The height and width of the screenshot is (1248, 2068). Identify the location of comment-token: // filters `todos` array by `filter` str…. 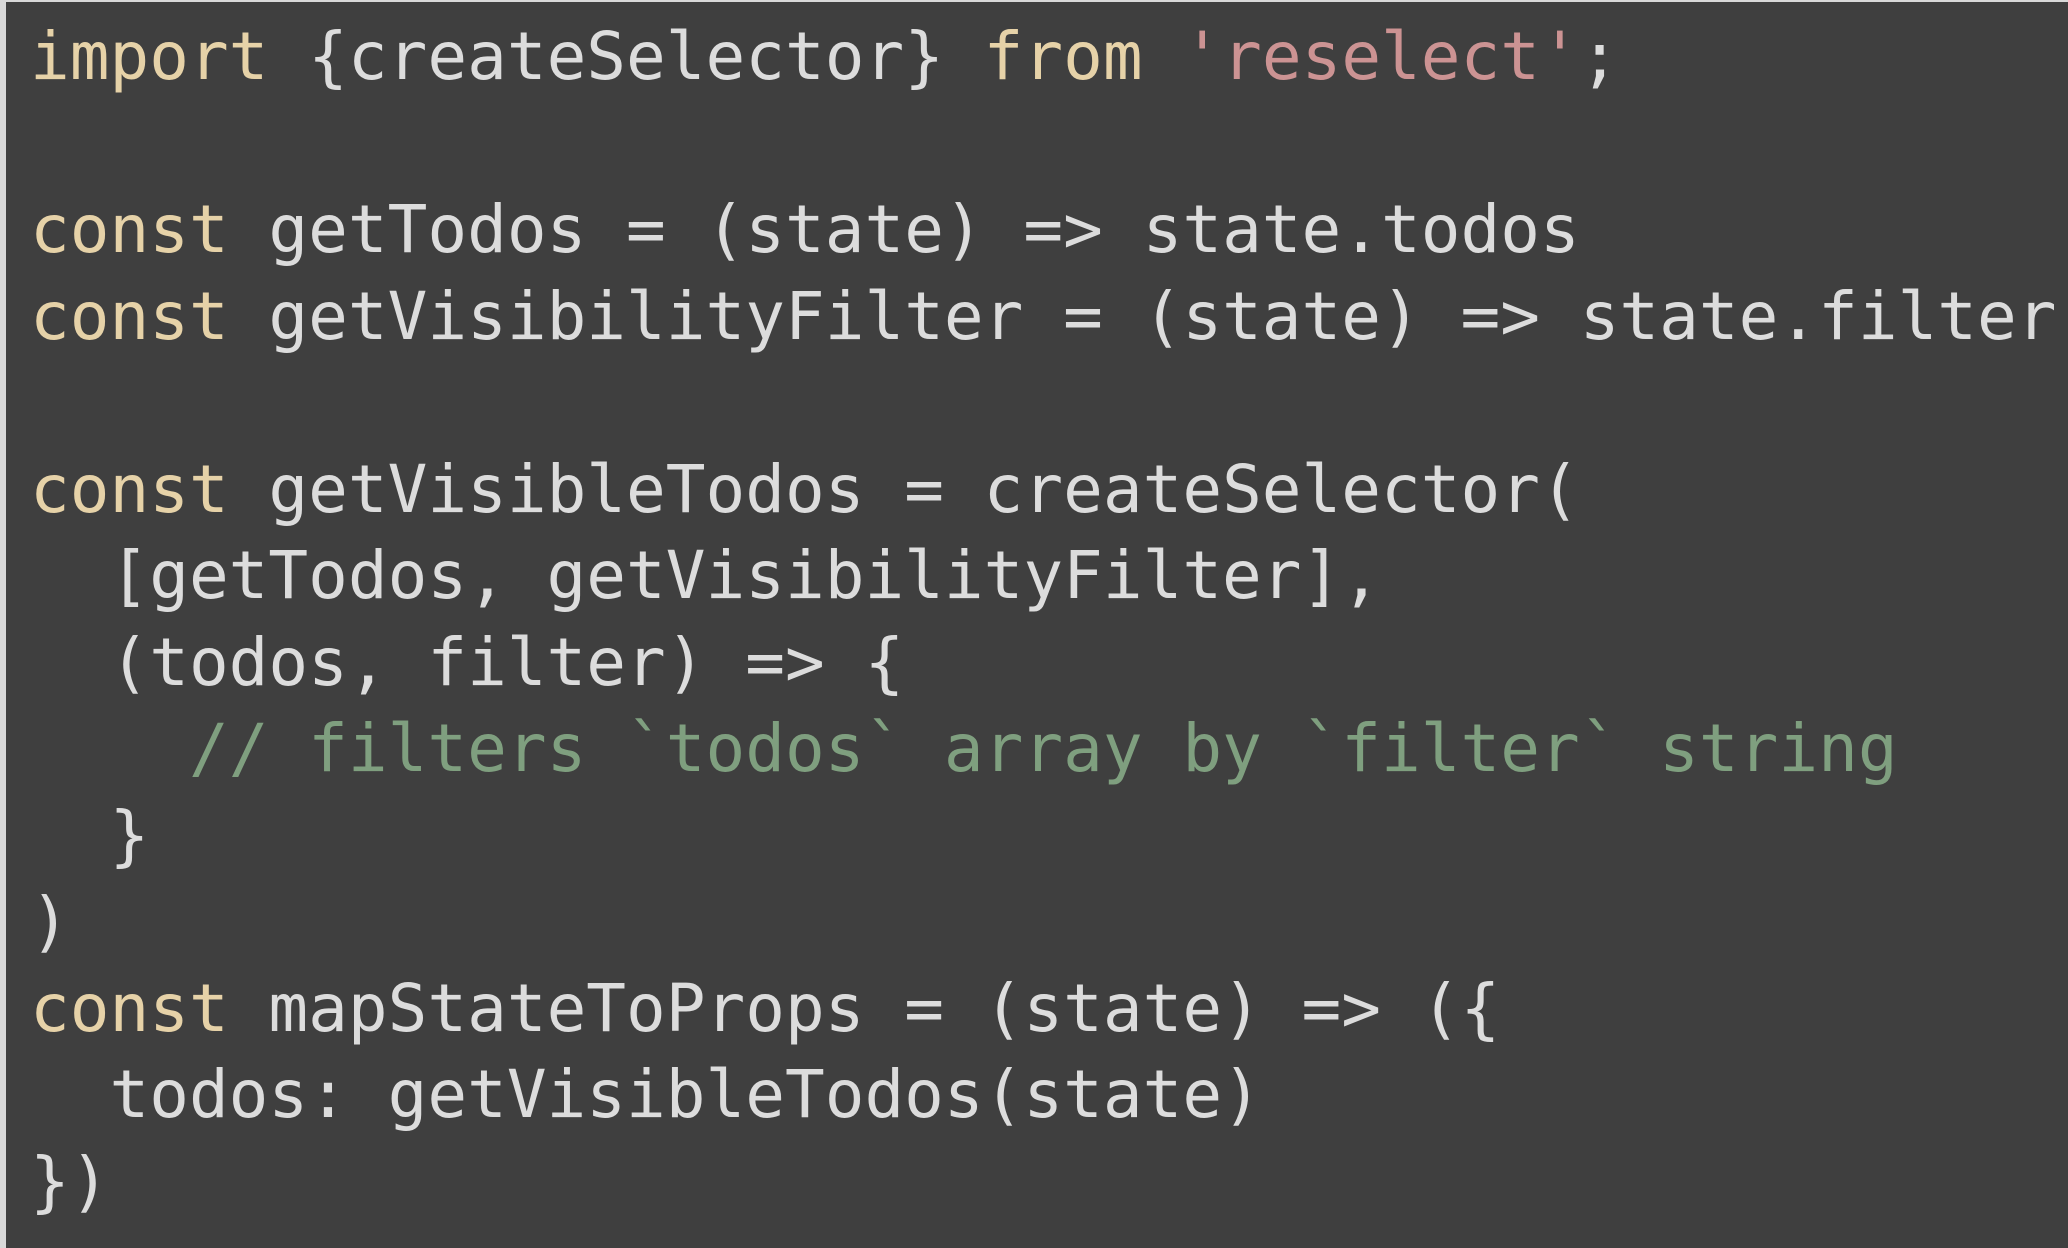
(1043, 748).